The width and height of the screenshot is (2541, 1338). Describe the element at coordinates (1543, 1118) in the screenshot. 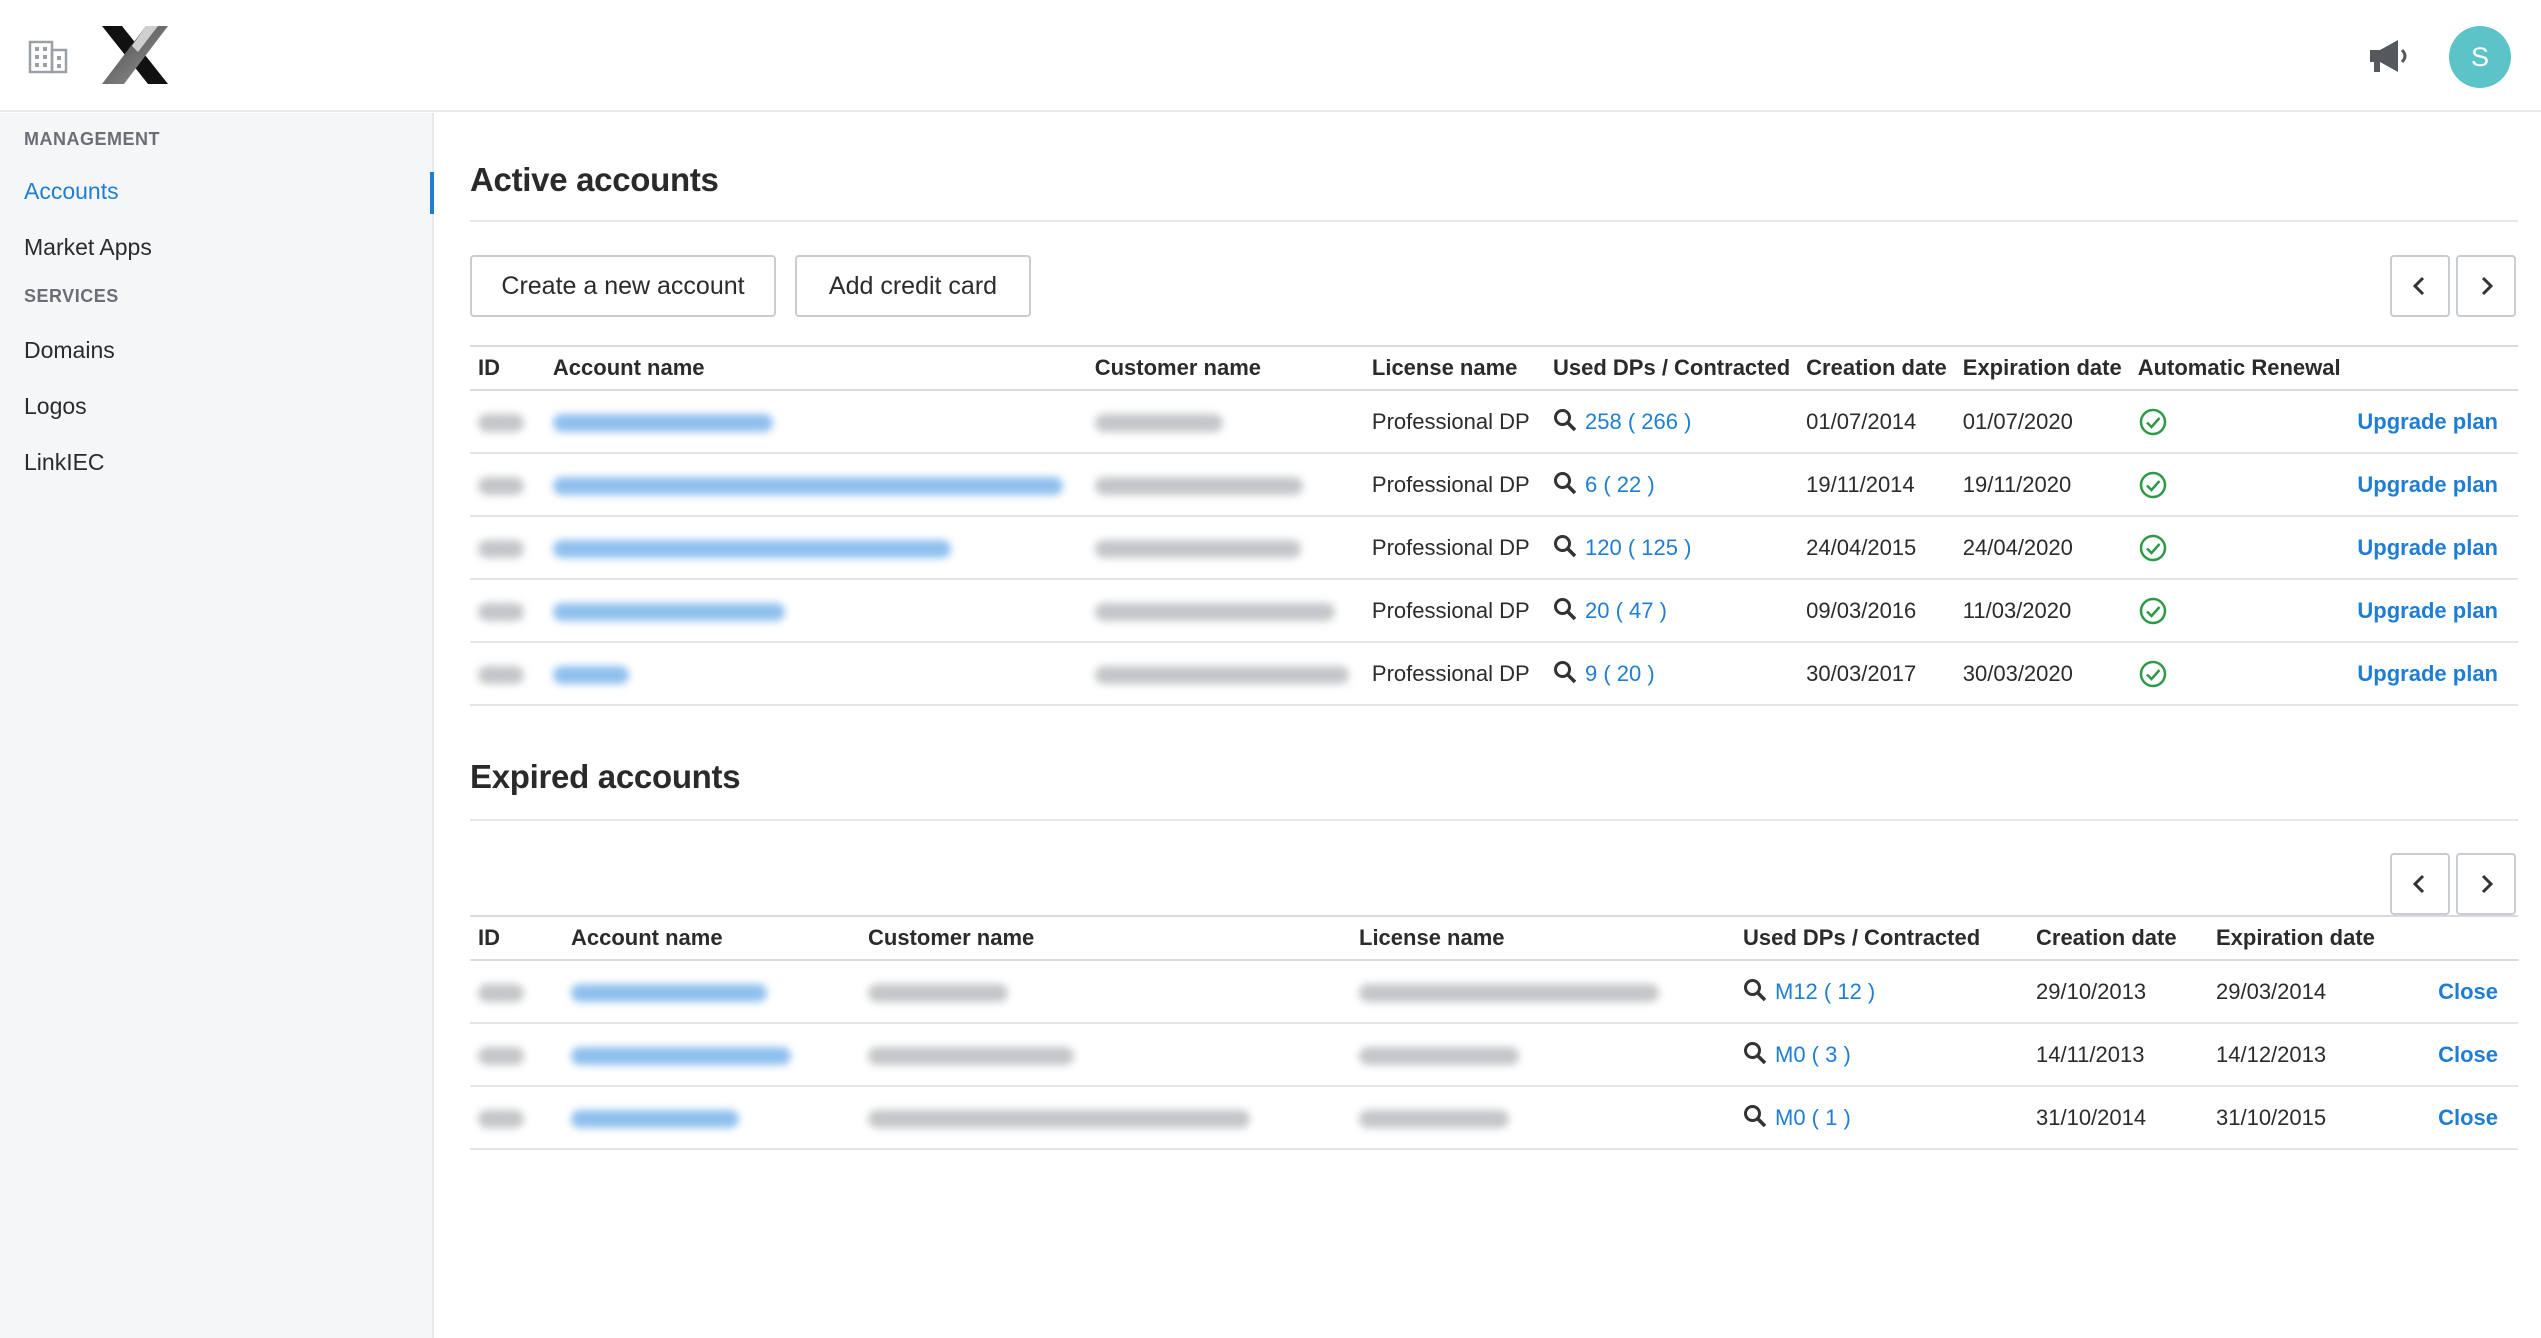

I see `license-name` at that location.